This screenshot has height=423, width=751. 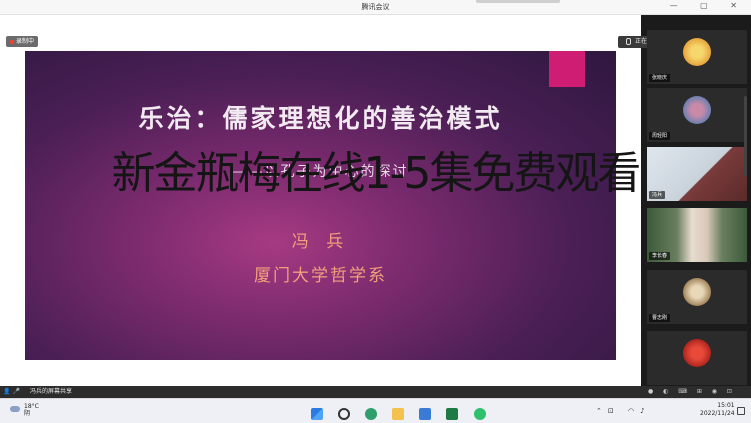 I want to click on recording-badge: 录制中, so click(x=22, y=41).